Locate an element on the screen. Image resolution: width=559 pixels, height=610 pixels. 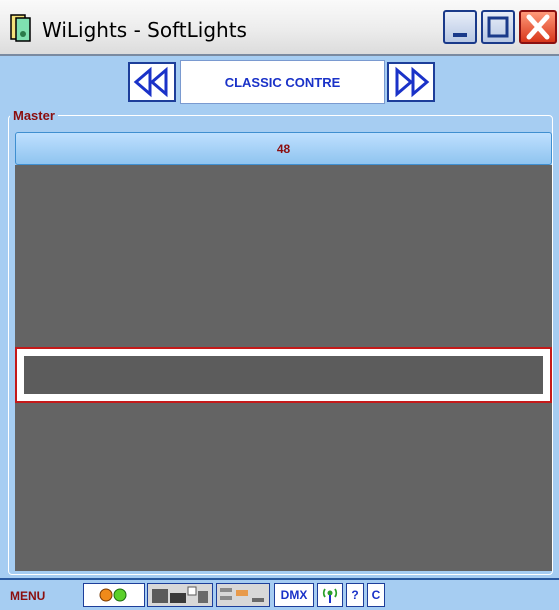
master-value-display: 48 is located at coordinates (283, 148).